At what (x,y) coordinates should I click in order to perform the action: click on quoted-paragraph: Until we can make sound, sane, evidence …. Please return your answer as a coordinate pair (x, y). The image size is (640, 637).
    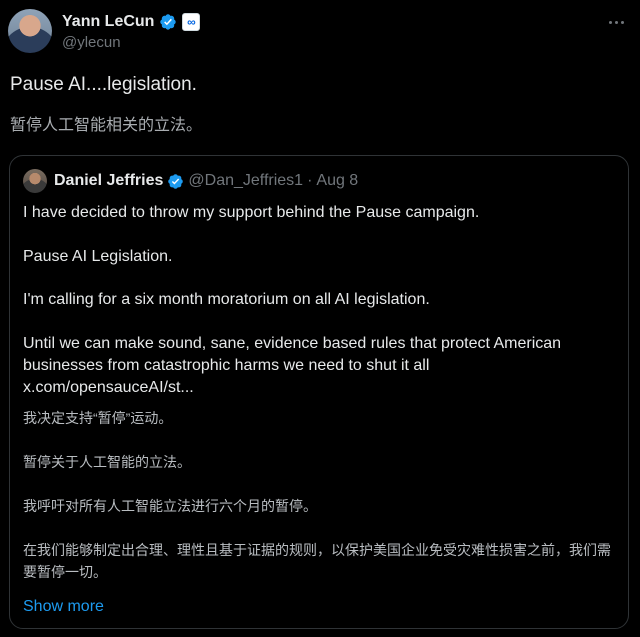
    Looking at the image, I should click on (292, 354).